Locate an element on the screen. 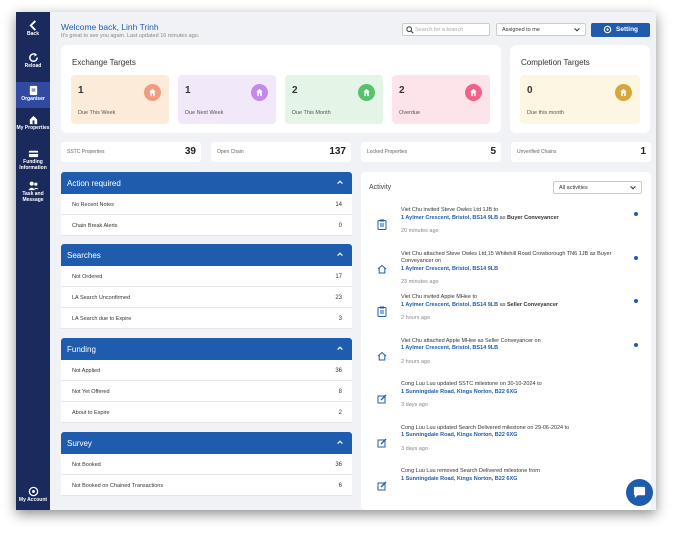 This screenshot has height=539, width=688. panel-row: About to Expire 2 is located at coordinates (206, 412).